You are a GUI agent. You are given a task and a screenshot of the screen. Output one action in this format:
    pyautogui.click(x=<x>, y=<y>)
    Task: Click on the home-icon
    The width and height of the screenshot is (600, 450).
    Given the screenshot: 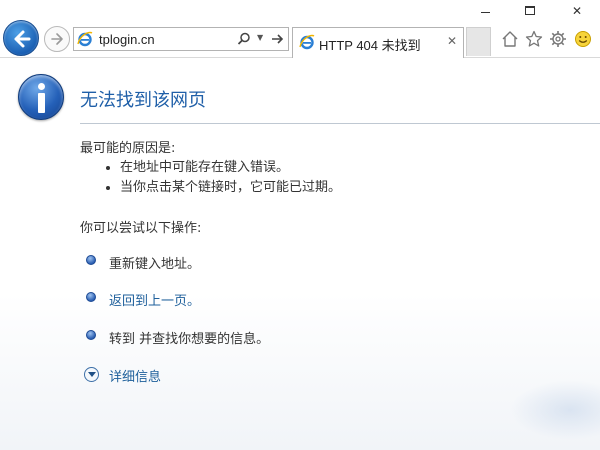 What is the action you would take?
    pyautogui.click(x=510, y=39)
    